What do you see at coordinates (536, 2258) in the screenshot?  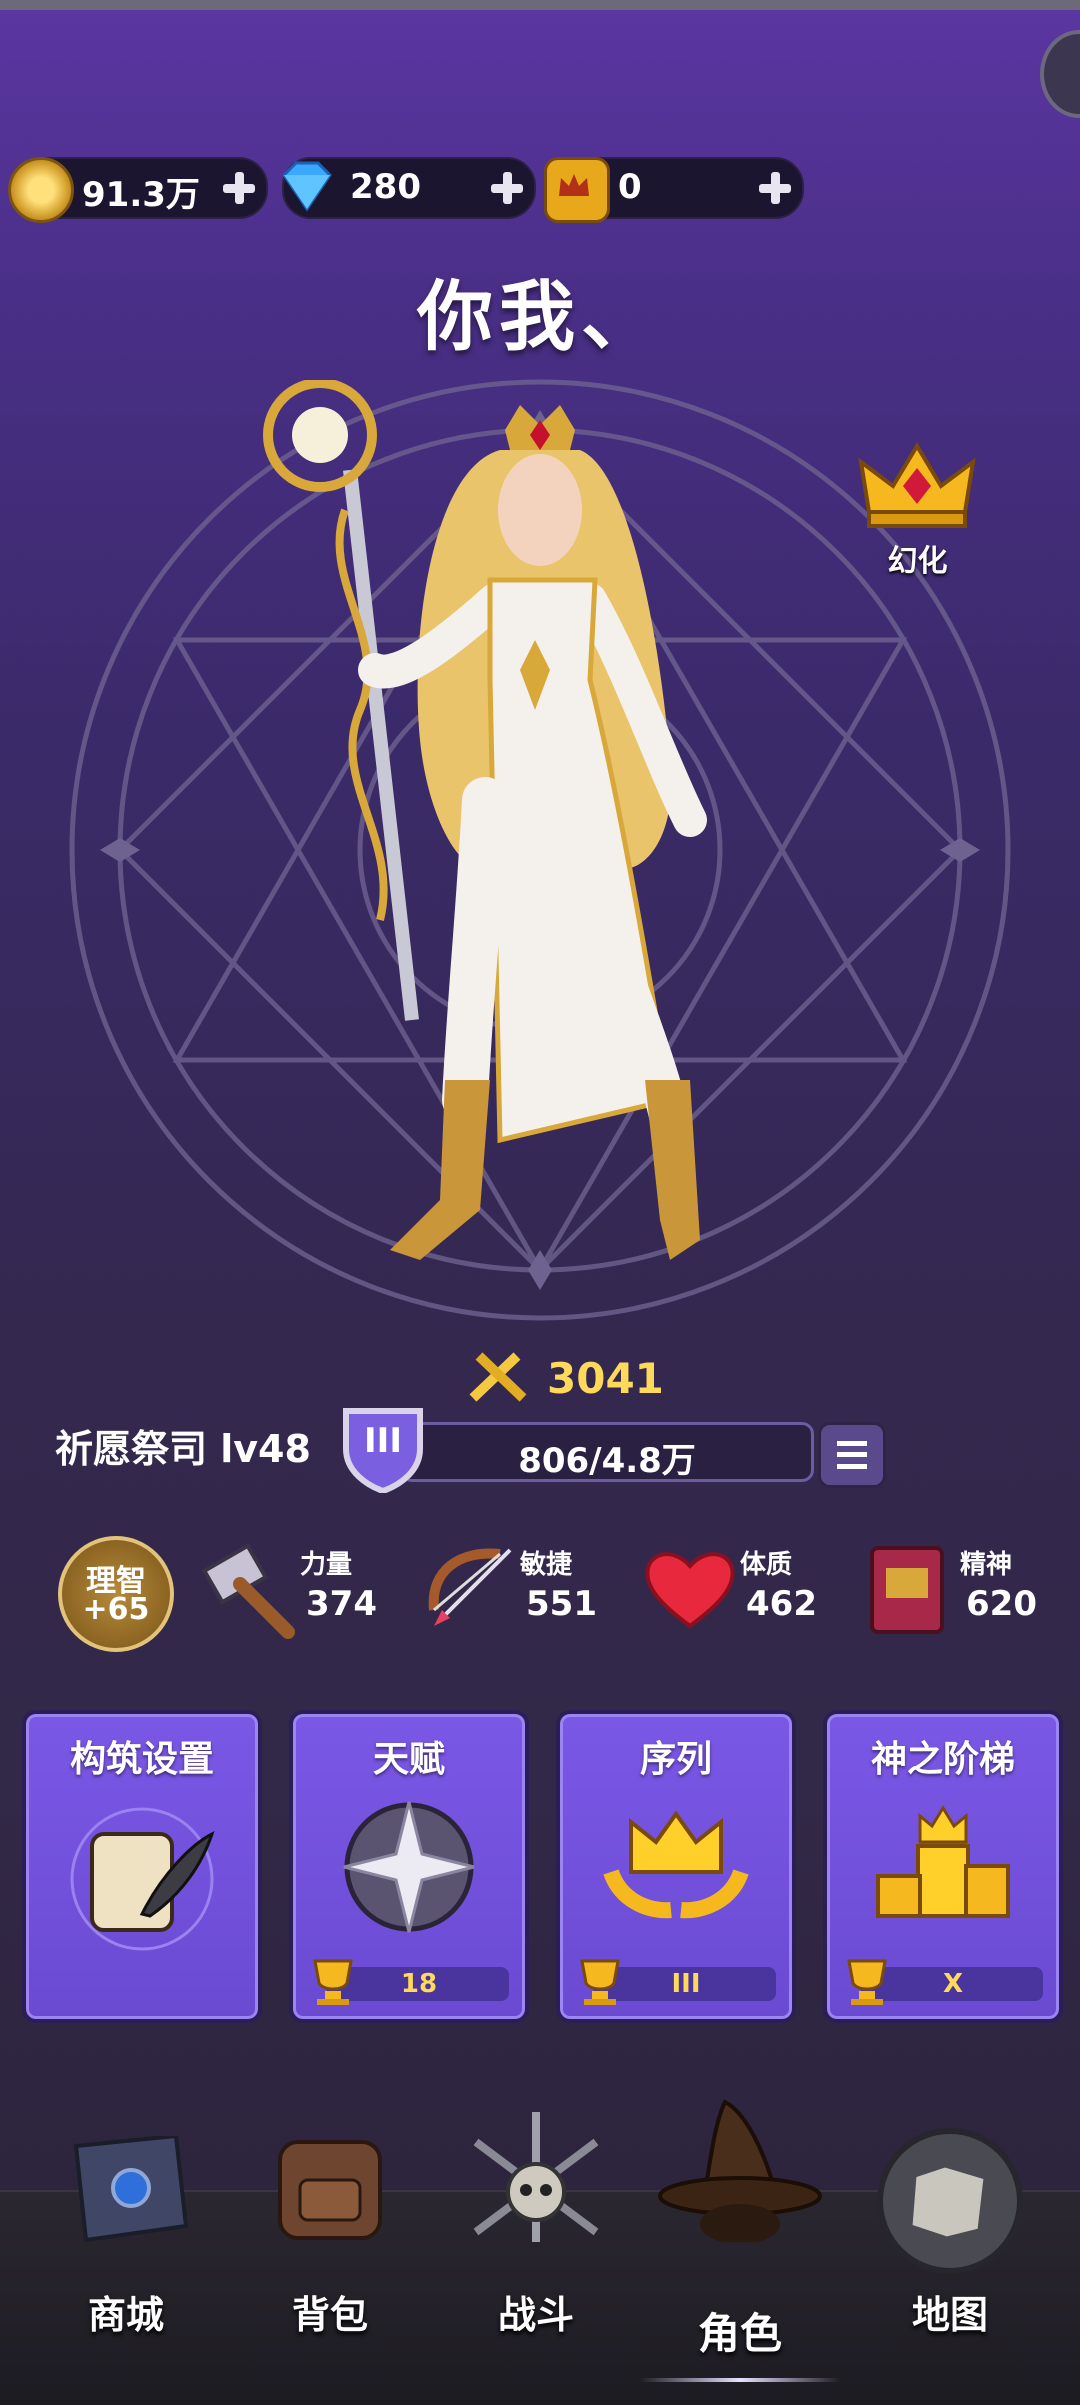 I see `nav-battle: 战斗` at bounding box center [536, 2258].